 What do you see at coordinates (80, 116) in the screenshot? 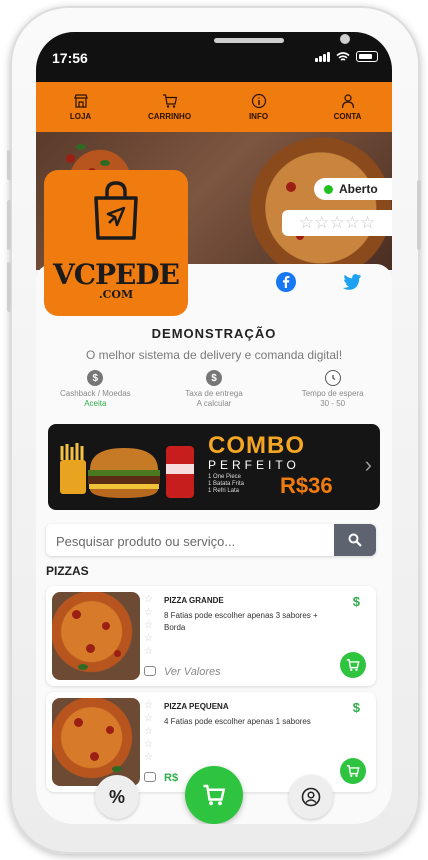
I see `nav-label: LOJA` at bounding box center [80, 116].